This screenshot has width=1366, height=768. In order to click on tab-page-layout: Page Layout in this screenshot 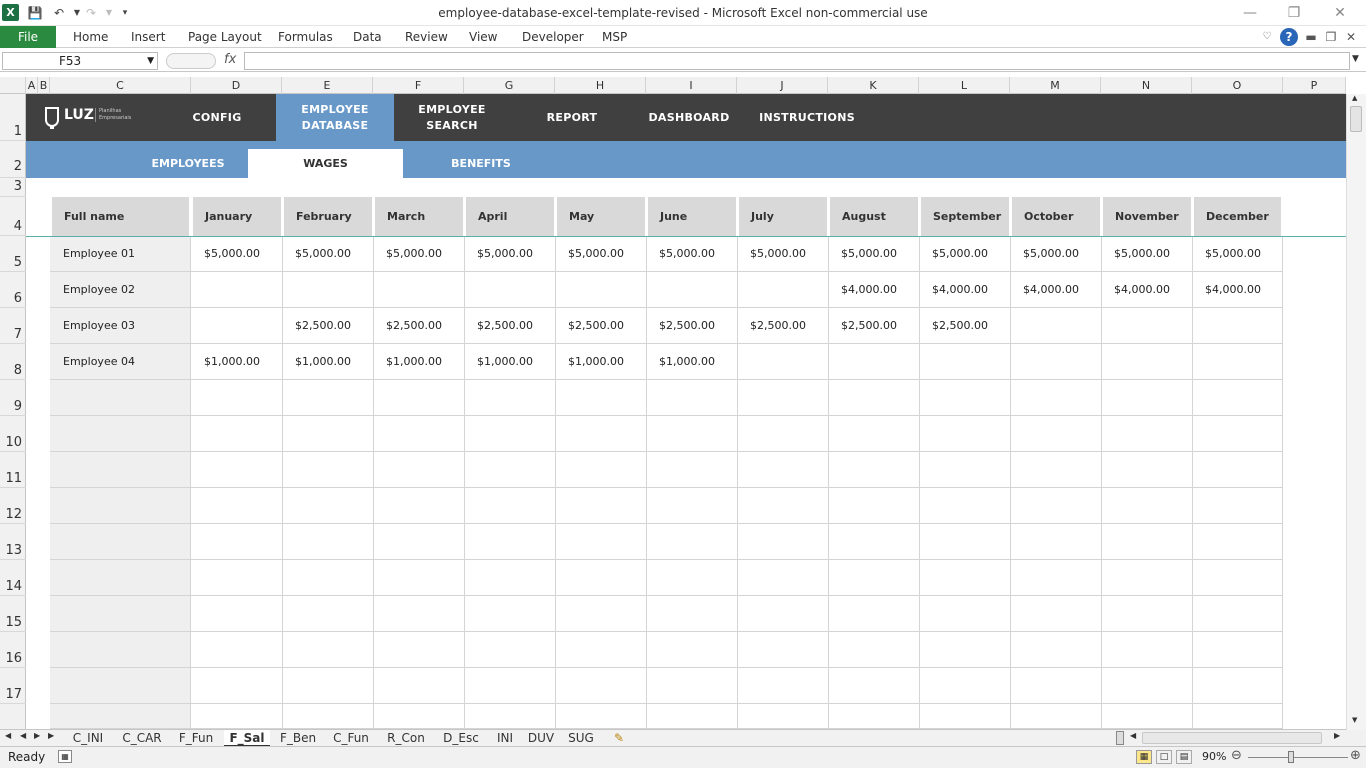, I will do `click(225, 37)`.